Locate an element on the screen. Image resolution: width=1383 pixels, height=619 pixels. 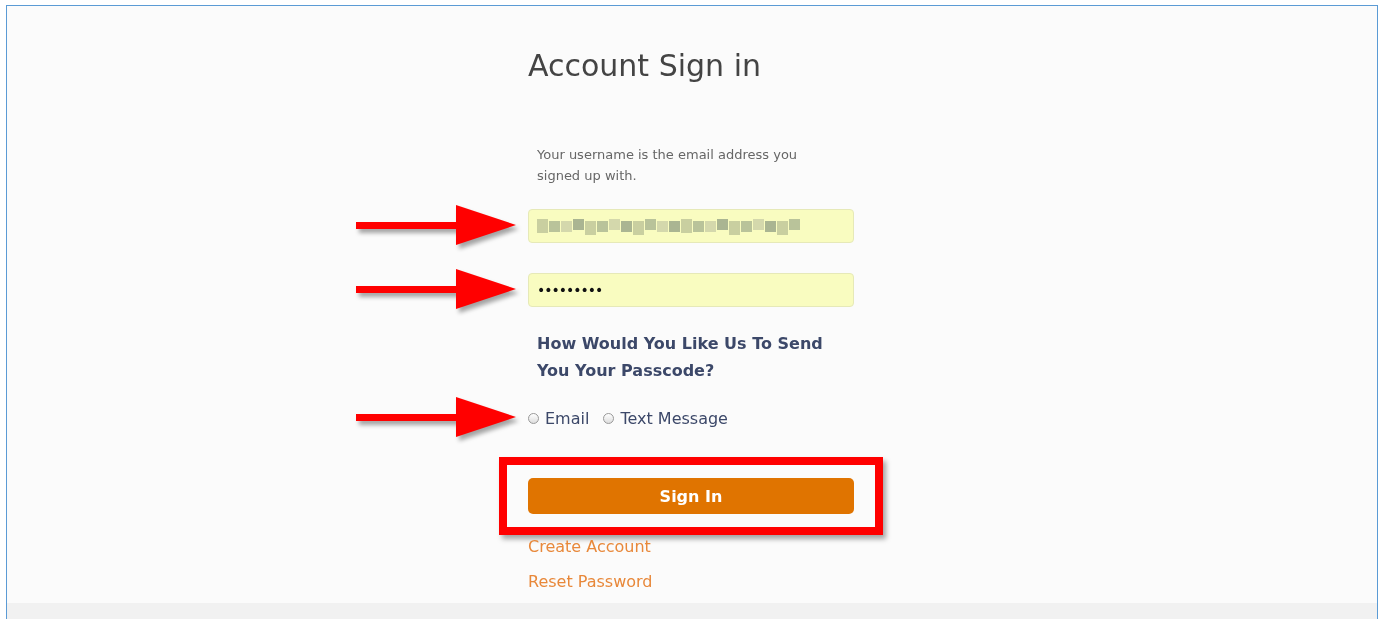
page-title: Account Sign in is located at coordinates (645, 66).